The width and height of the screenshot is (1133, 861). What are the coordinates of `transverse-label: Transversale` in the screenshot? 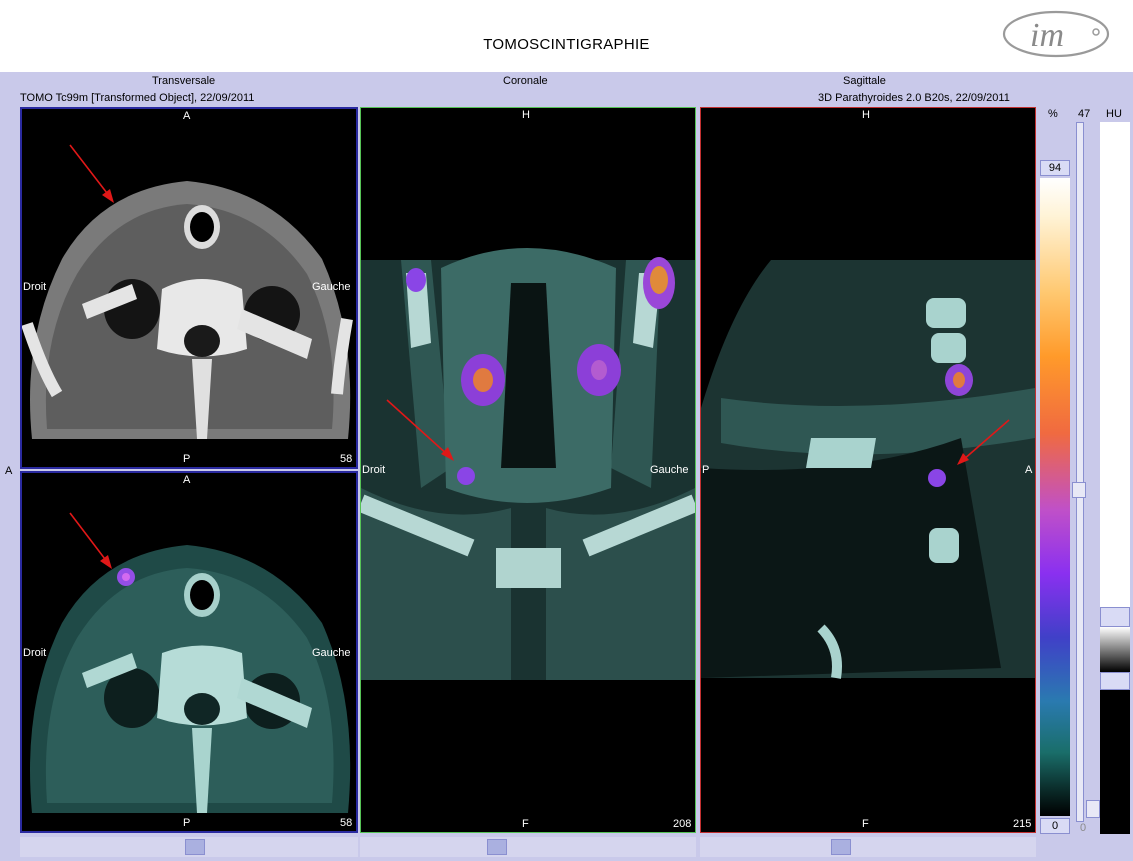 It's located at (184, 81).